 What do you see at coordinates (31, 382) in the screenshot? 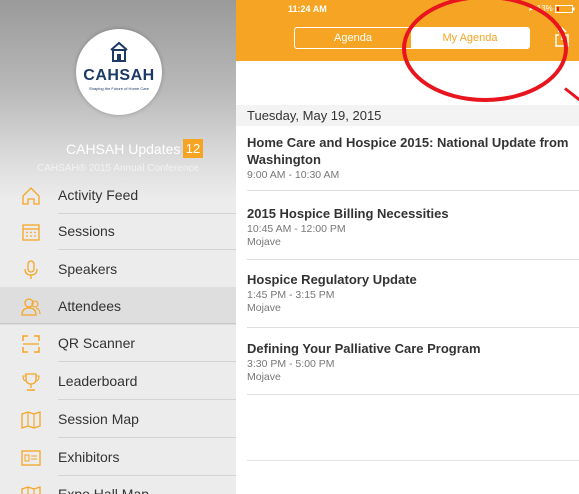
I see `trophy-icon` at bounding box center [31, 382].